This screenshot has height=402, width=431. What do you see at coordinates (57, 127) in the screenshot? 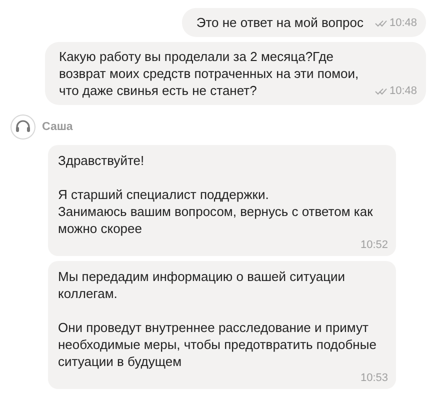
I see `sender-name: Саша` at bounding box center [57, 127].